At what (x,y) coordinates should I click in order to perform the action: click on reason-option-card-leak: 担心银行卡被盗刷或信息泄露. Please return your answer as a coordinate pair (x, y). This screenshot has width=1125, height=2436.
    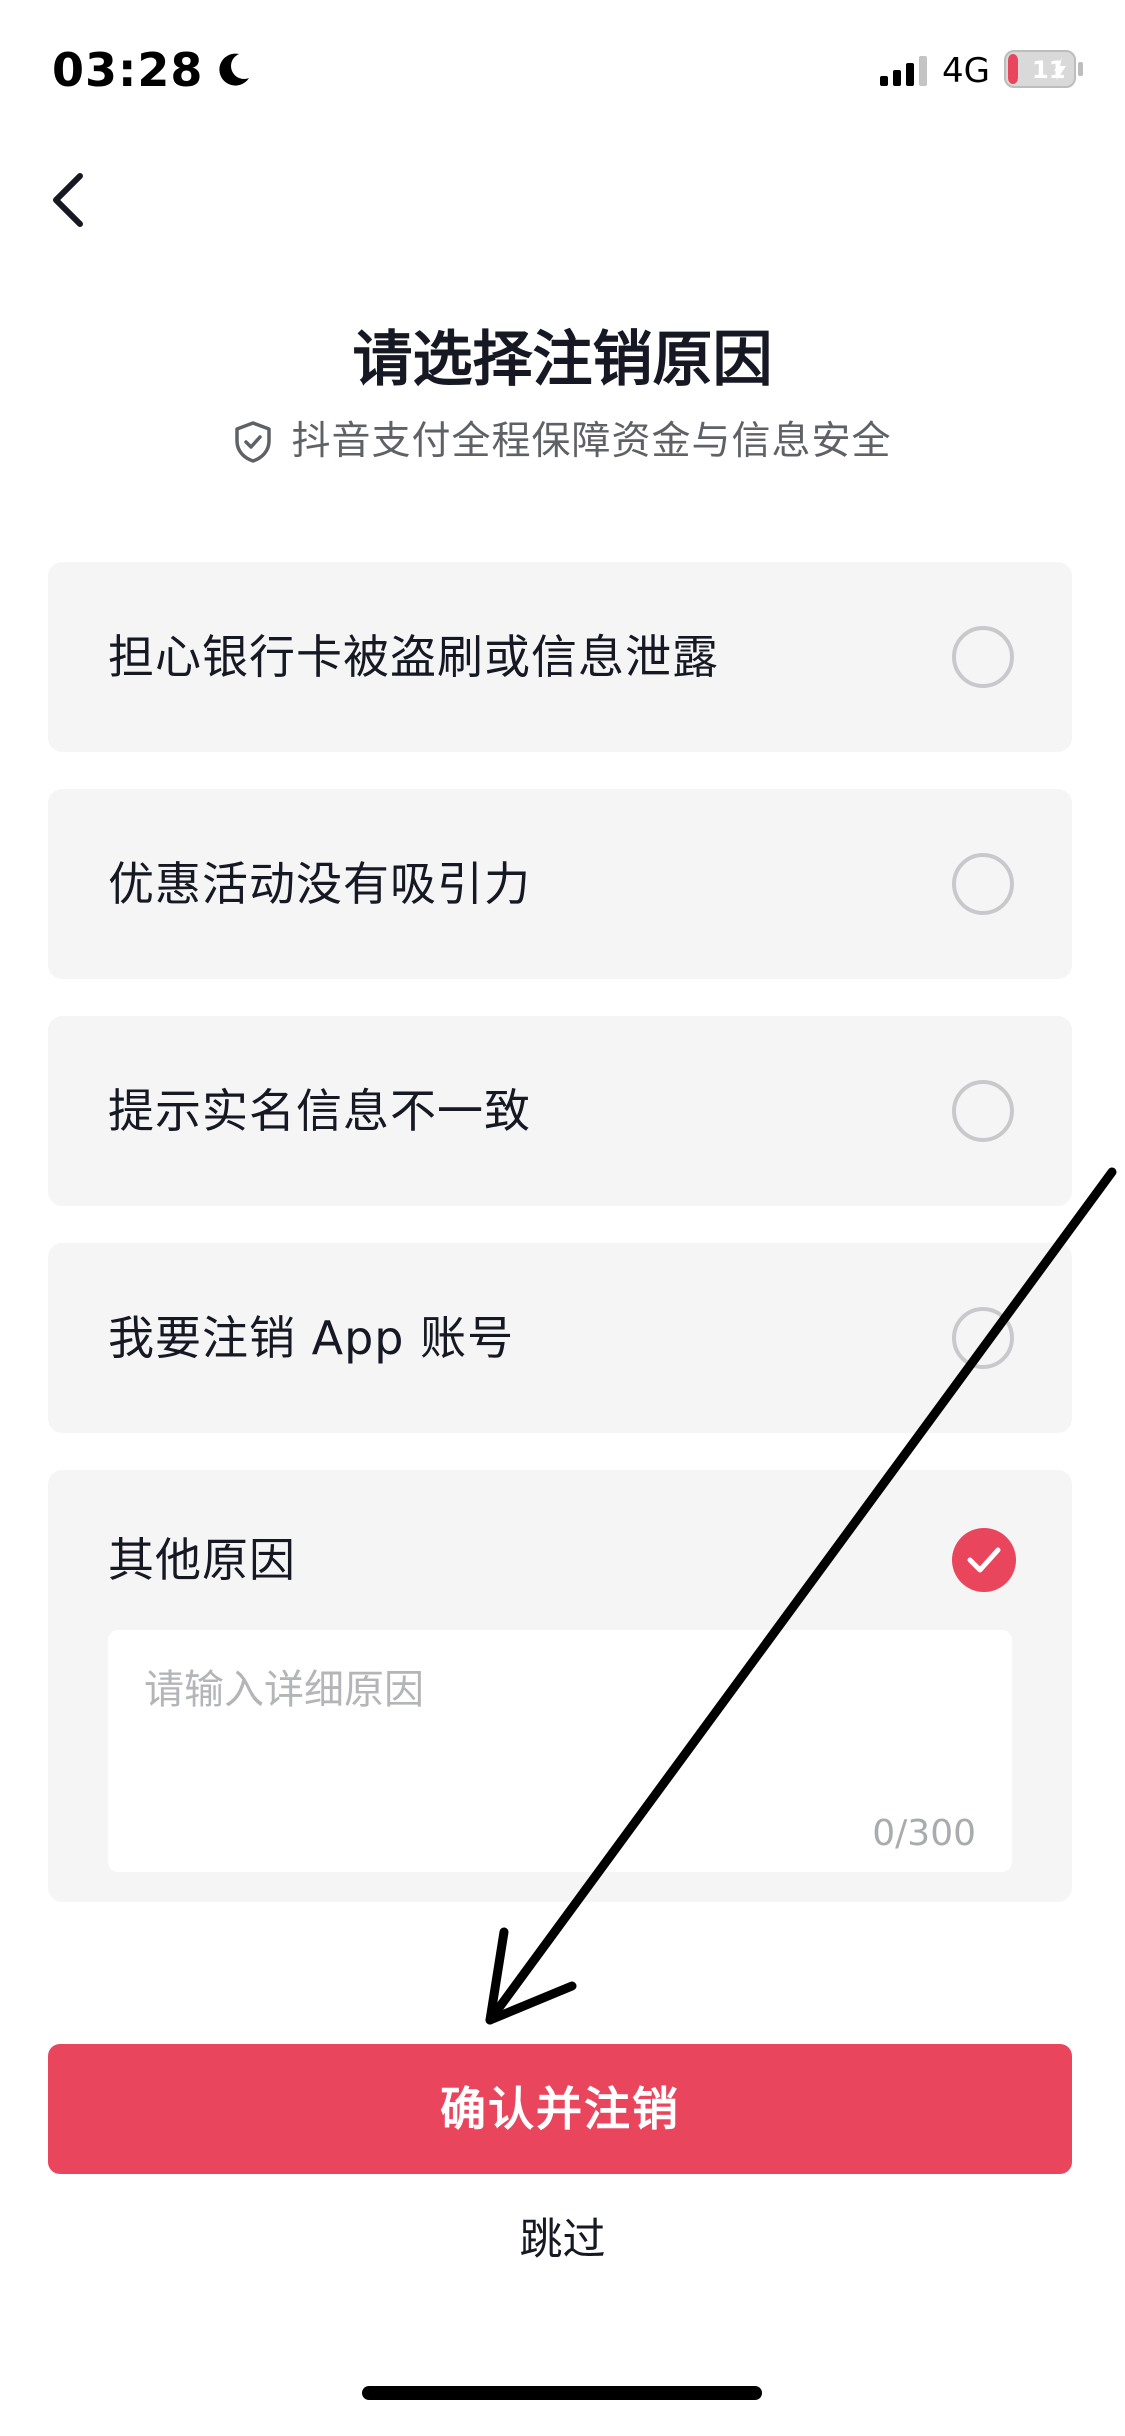
    Looking at the image, I should click on (560, 657).